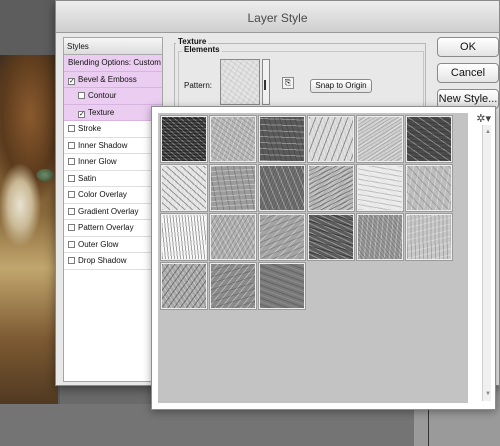 This screenshot has height=446, width=500. Describe the element at coordinates (198, 85) in the screenshot. I see `pattern-label: Pattern:` at that location.